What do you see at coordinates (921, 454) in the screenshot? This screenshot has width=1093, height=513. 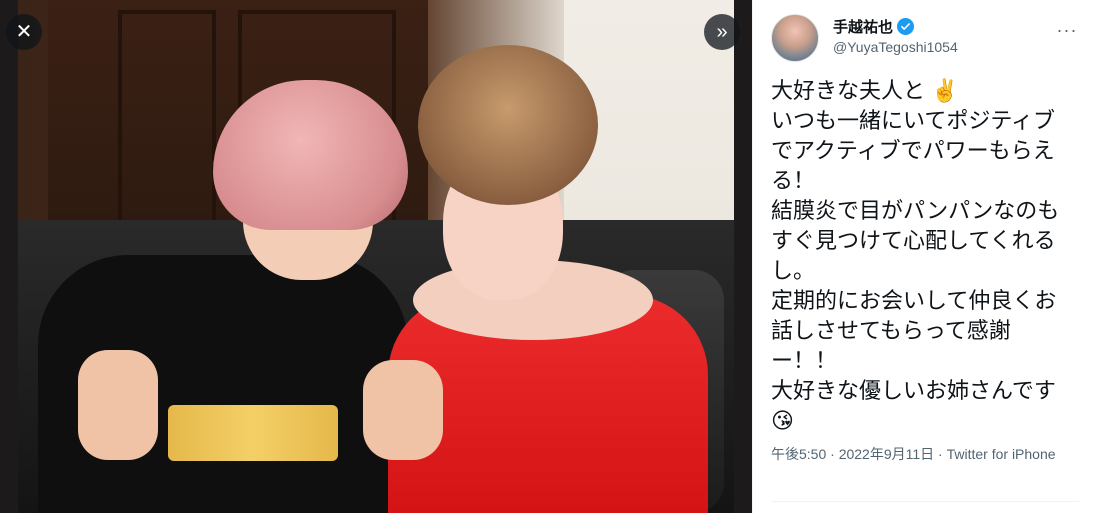 I see `tweet-timestamp: 午後5:50 · 2022年9月11日 · Twitter for iPhone` at bounding box center [921, 454].